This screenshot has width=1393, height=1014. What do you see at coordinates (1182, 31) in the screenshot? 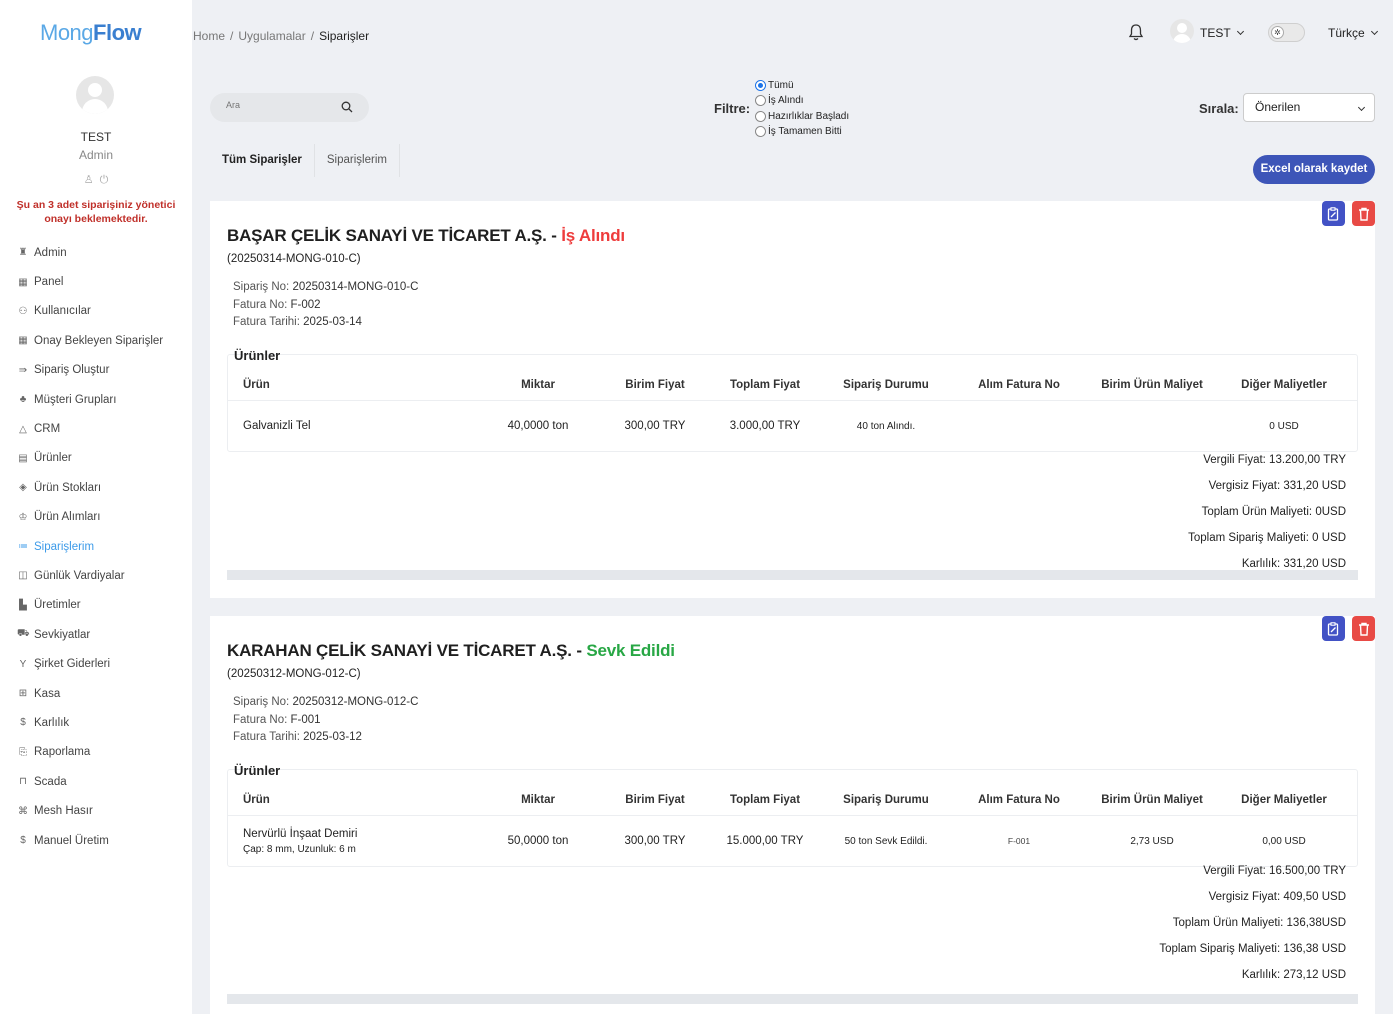
I see `top-avatar` at bounding box center [1182, 31].